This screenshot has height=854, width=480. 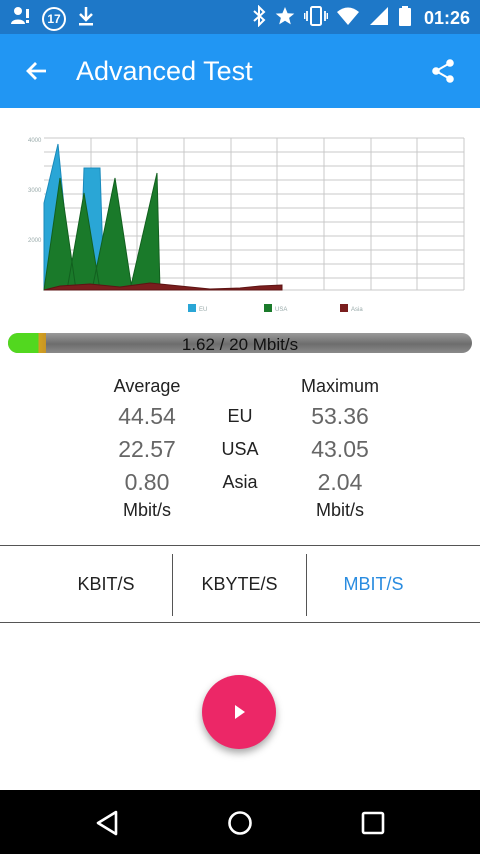 I want to click on tab-kbit: KBIT/S, so click(x=106, y=584).